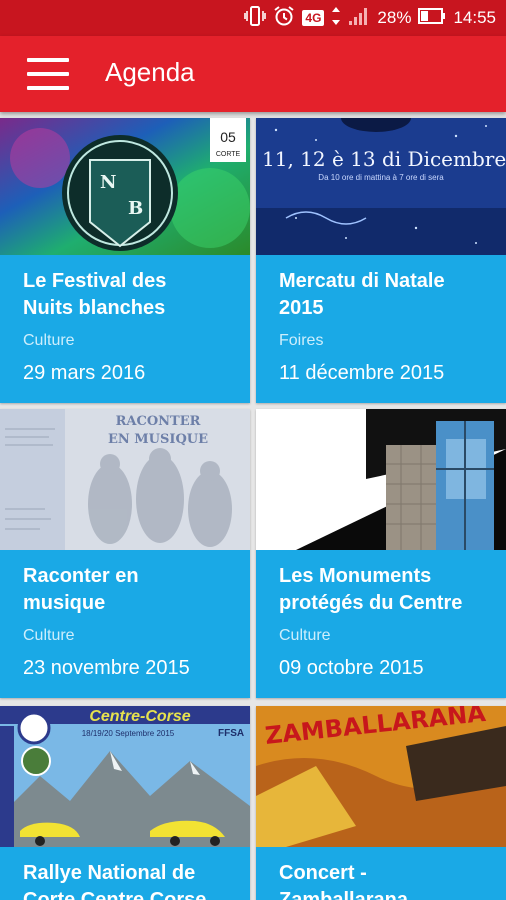 The width and height of the screenshot is (506, 900). Describe the element at coordinates (313, 18) in the screenshot. I see `network-4g-icon: 4G` at that location.